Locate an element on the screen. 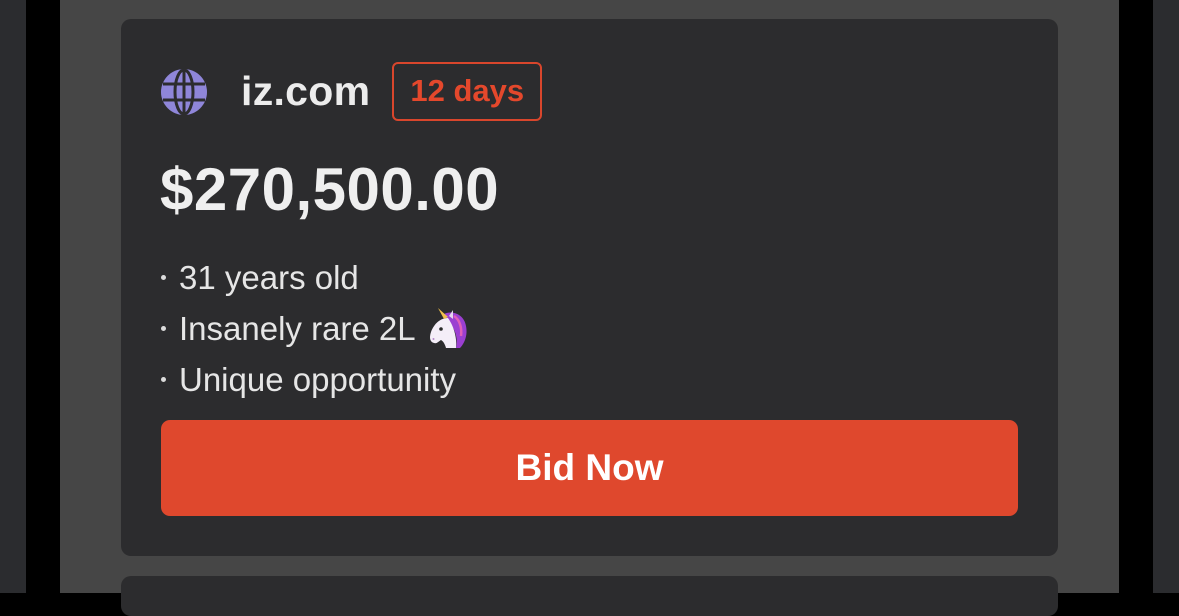  feature-item: Unique opportunity is located at coordinates (315, 379).